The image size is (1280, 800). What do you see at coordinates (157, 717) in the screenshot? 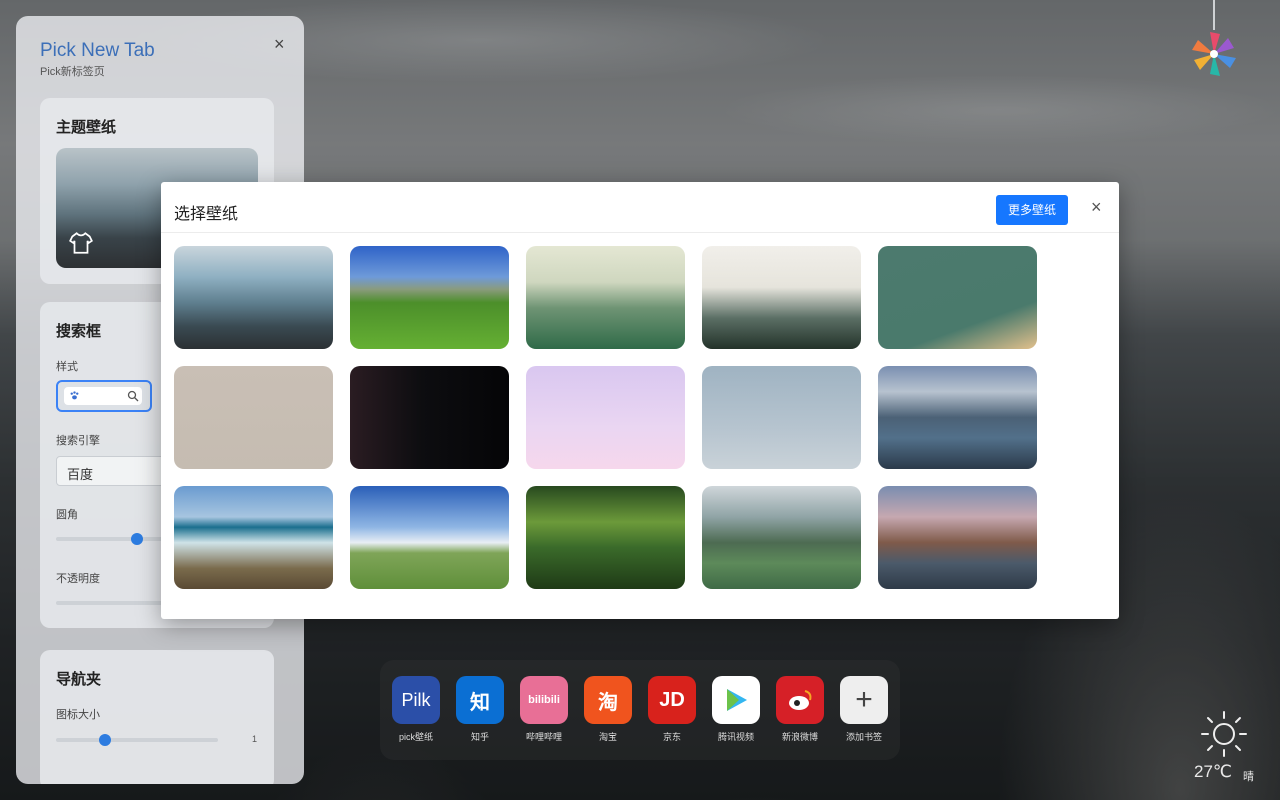
I see `nav-card: 导航夹 图标大小 1` at bounding box center [157, 717].